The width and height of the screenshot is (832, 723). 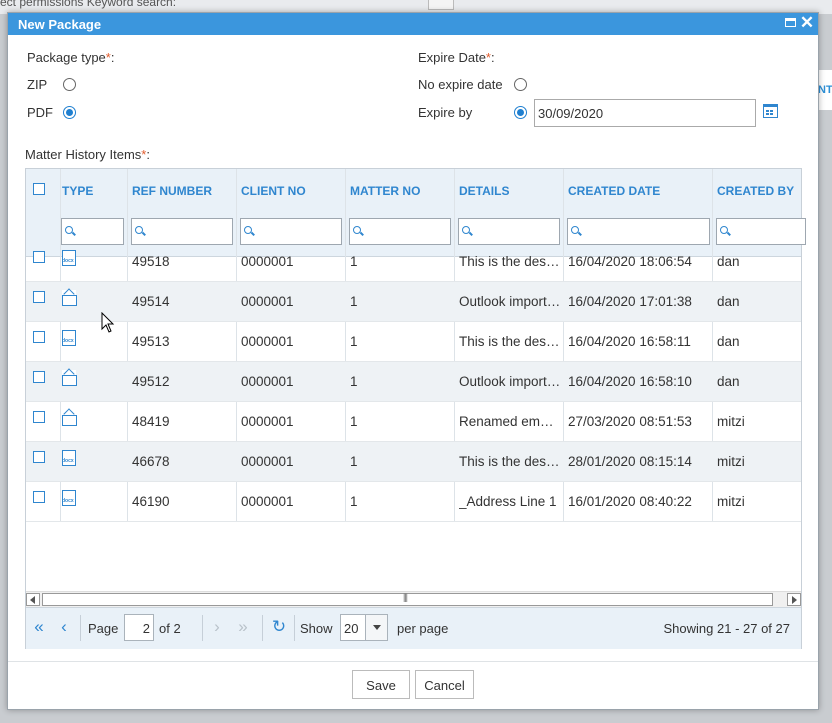 What do you see at coordinates (407, 599) in the screenshot?
I see `scroll-thumb` at bounding box center [407, 599].